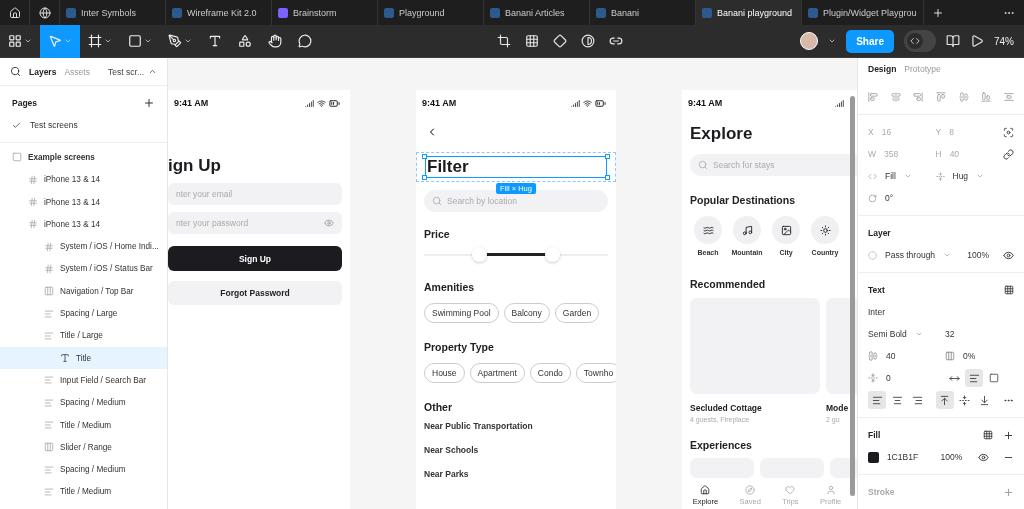  I want to click on panel-tab: Layers, so click(43, 71).